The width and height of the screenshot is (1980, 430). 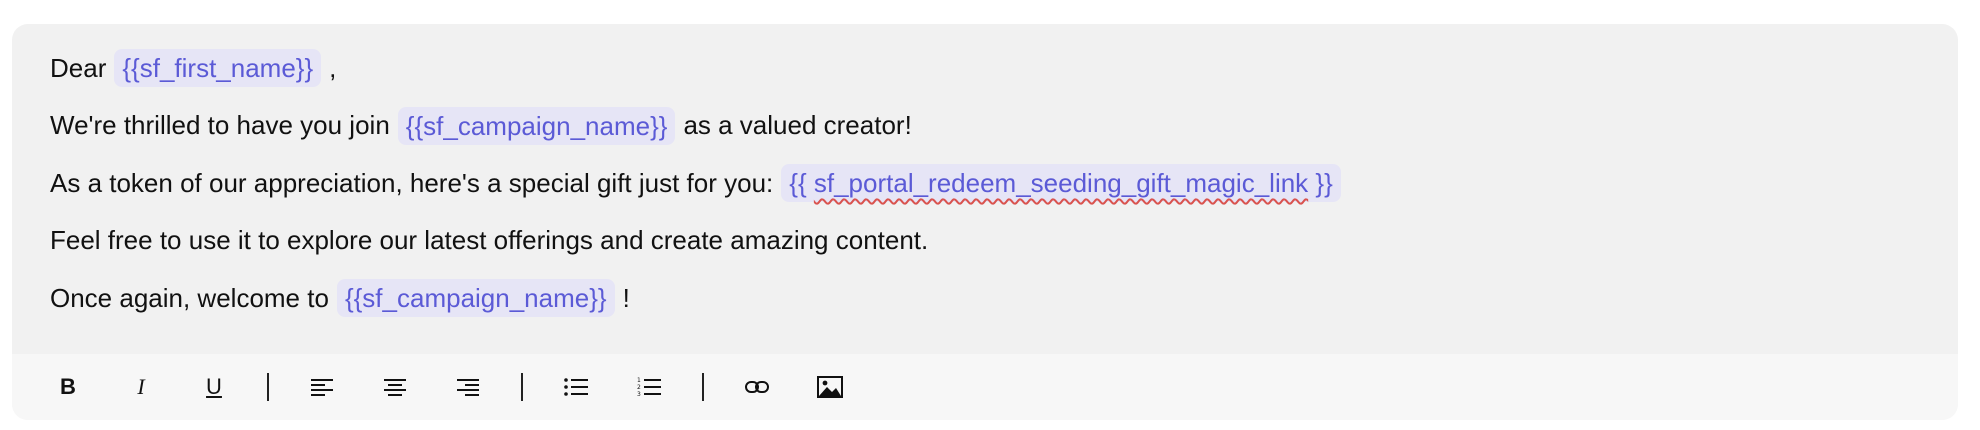 I want to click on bulleted-list-button, so click(x=576, y=387).